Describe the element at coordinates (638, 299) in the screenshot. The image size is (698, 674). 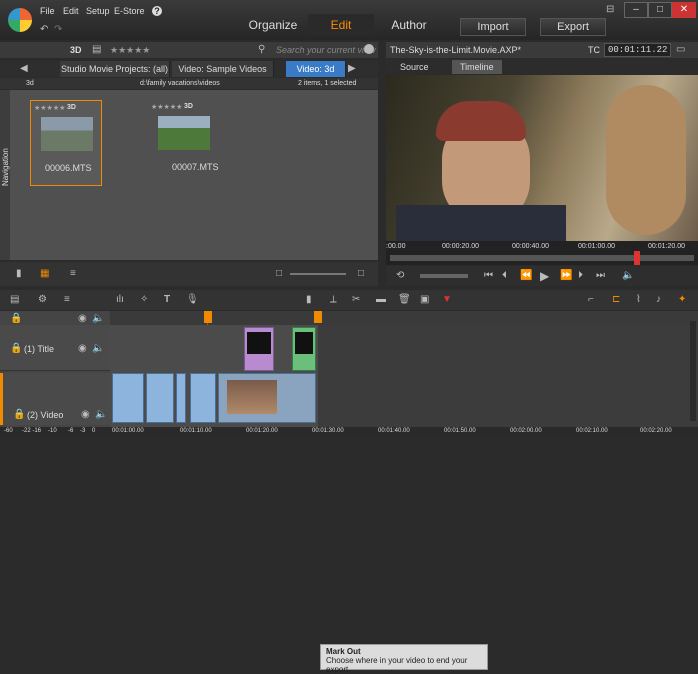
I see `scrub-icon: ⌇` at that location.